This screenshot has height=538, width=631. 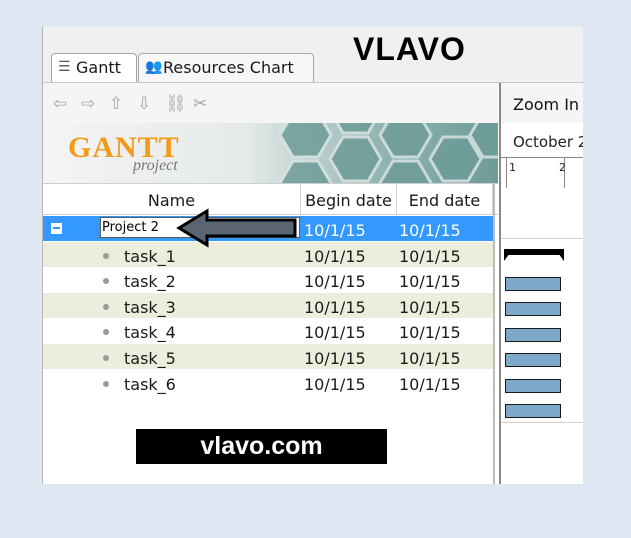 What do you see at coordinates (268, 305) in the screenshot?
I see `table-row: task_3 10/1/15 10/1/15` at bounding box center [268, 305].